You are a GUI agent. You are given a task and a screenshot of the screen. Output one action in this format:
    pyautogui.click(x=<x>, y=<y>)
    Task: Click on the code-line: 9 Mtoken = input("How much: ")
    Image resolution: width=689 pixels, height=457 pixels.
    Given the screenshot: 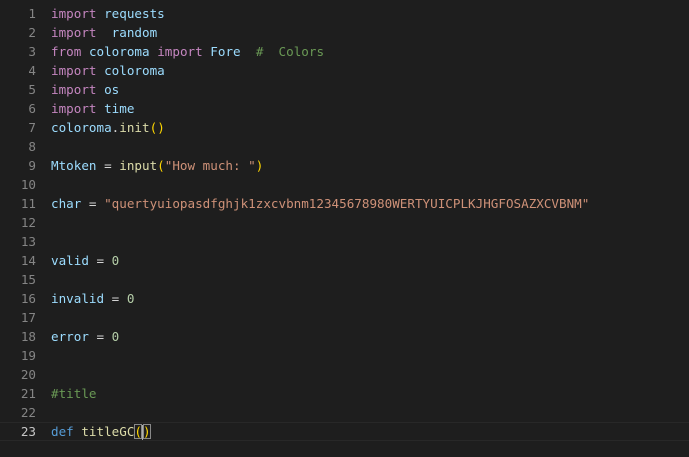 What is the action you would take?
    pyautogui.click(x=344, y=165)
    